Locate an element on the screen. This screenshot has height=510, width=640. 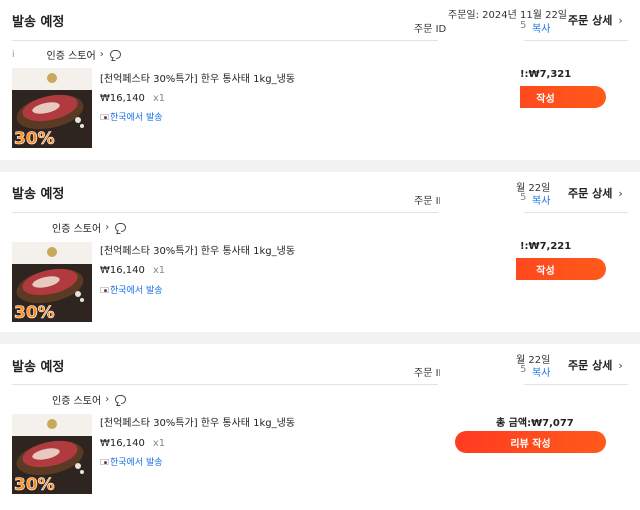
write-review-button: 리뷰 작성 is located at coordinates (530, 442).